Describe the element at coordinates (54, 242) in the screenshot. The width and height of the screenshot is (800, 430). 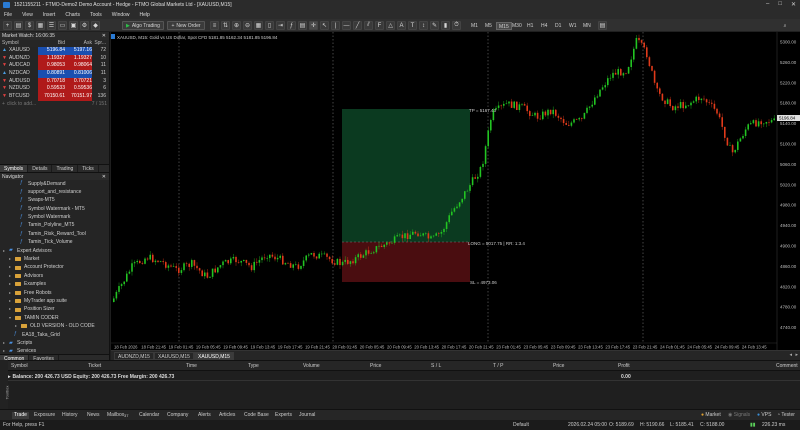
I see `navigator-item: ƒ Tamin_Tick_Volume` at that location.